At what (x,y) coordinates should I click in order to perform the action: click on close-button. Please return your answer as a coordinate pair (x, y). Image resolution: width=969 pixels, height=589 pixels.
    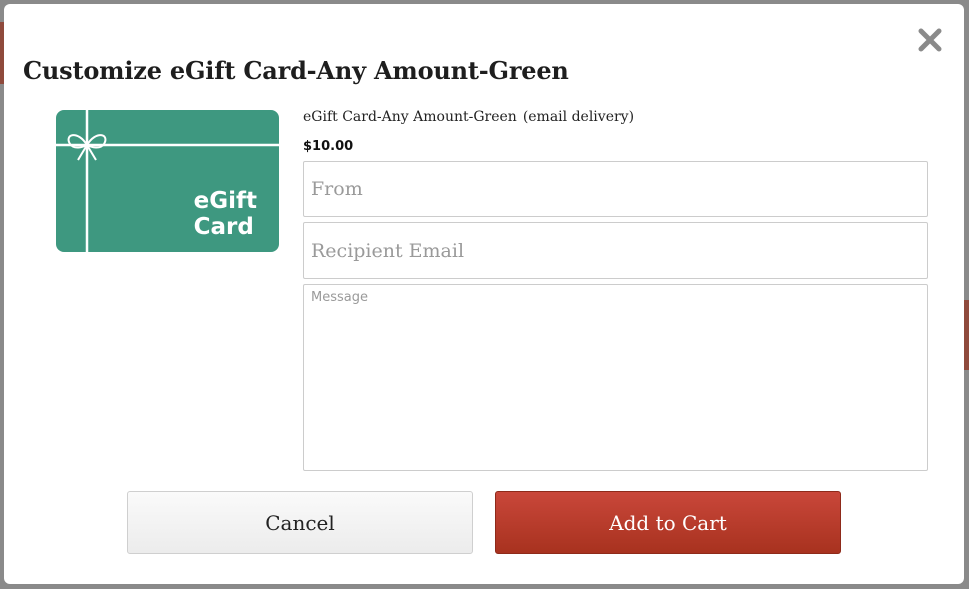
    Looking at the image, I should click on (930, 40).